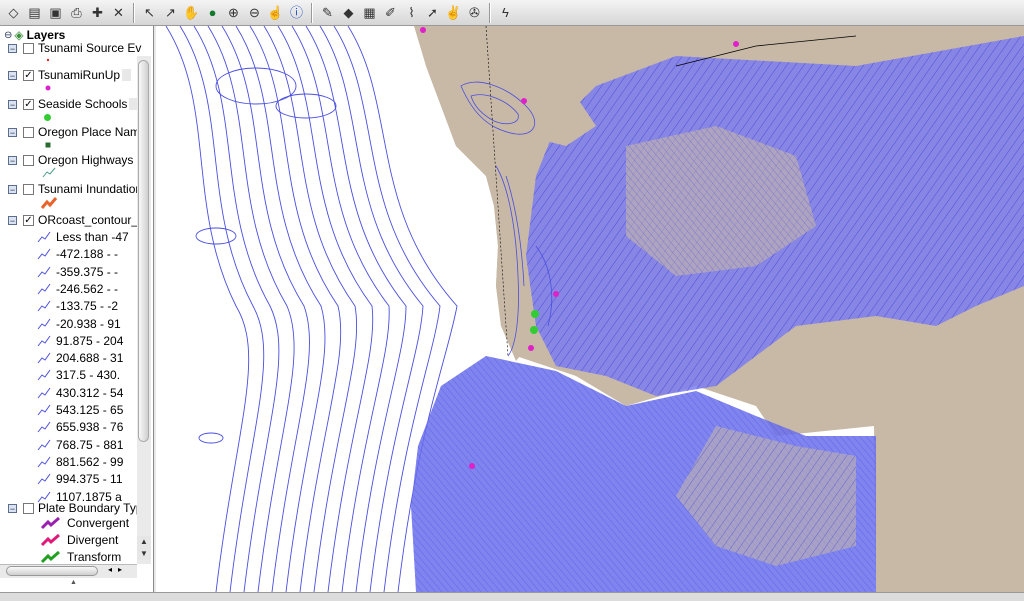 The image size is (1024, 601). Describe the element at coordinates (411, 12) in the screenshot. I see `line-icon: ⌇` at that location.